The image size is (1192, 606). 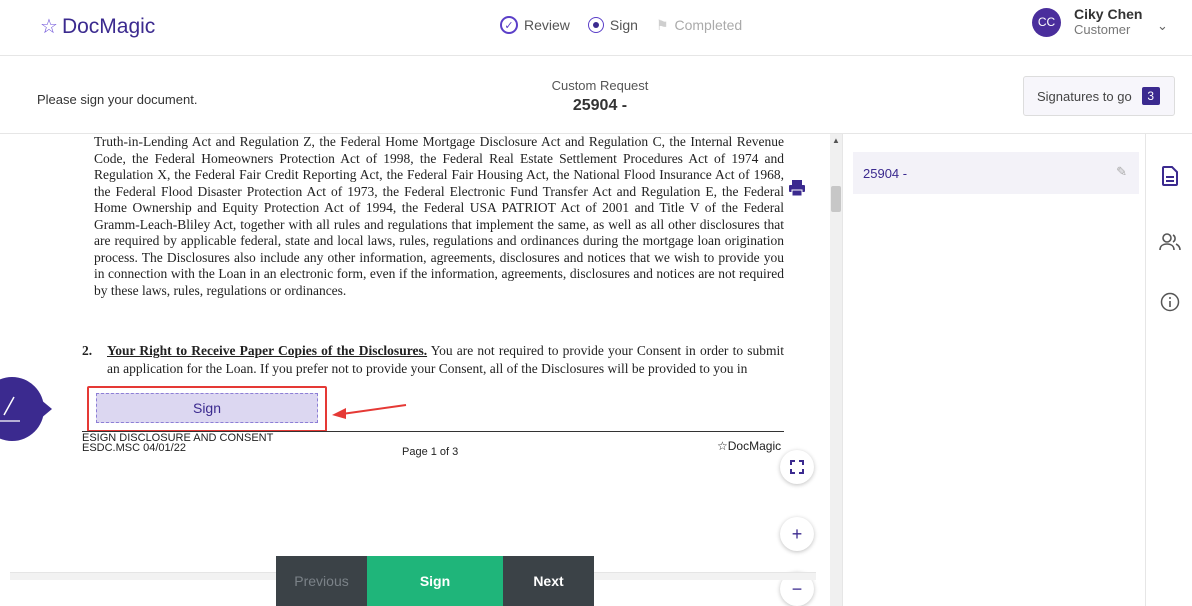 What do you see at coordinates (600, 105) in the screenshot?
I see `request-number: 25904 -` at bounding box center [600, 105].